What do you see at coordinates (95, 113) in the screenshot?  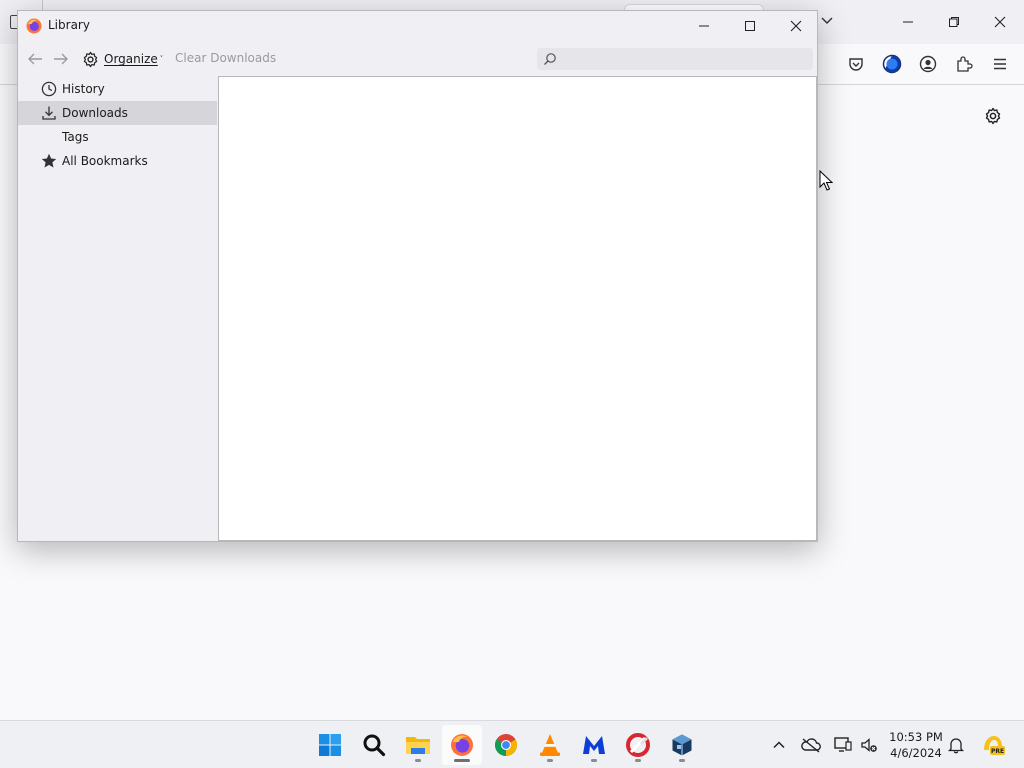 I see `sidebar-item-label: Downloads` at bounding box center [95, 113].